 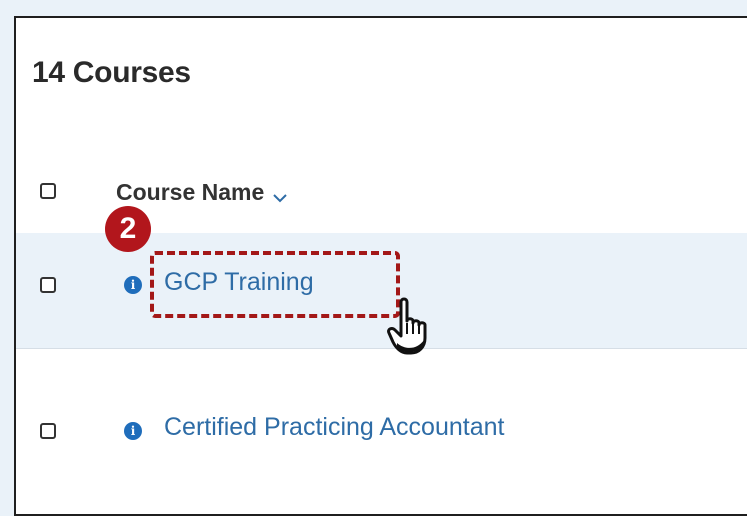 I want to click on hand-pointer-icon, so click(x=411, y=326).